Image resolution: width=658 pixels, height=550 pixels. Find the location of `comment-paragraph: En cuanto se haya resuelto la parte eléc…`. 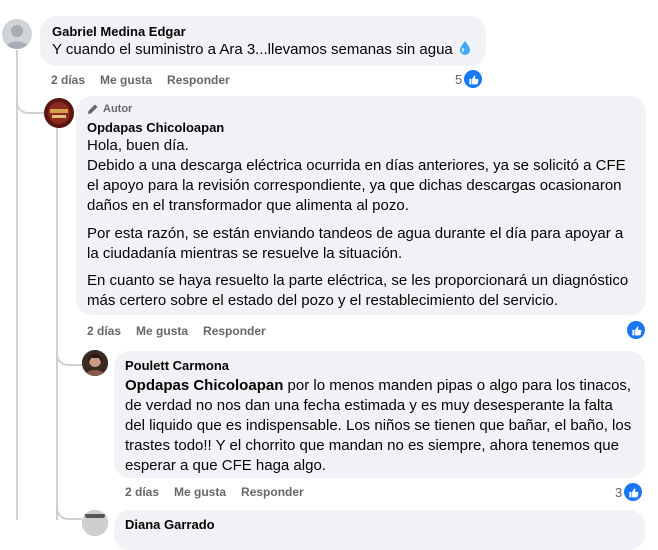

comment-paragraph: En cuanto se haya resuelto la parte eléc… is located at coordinates (358, 290).